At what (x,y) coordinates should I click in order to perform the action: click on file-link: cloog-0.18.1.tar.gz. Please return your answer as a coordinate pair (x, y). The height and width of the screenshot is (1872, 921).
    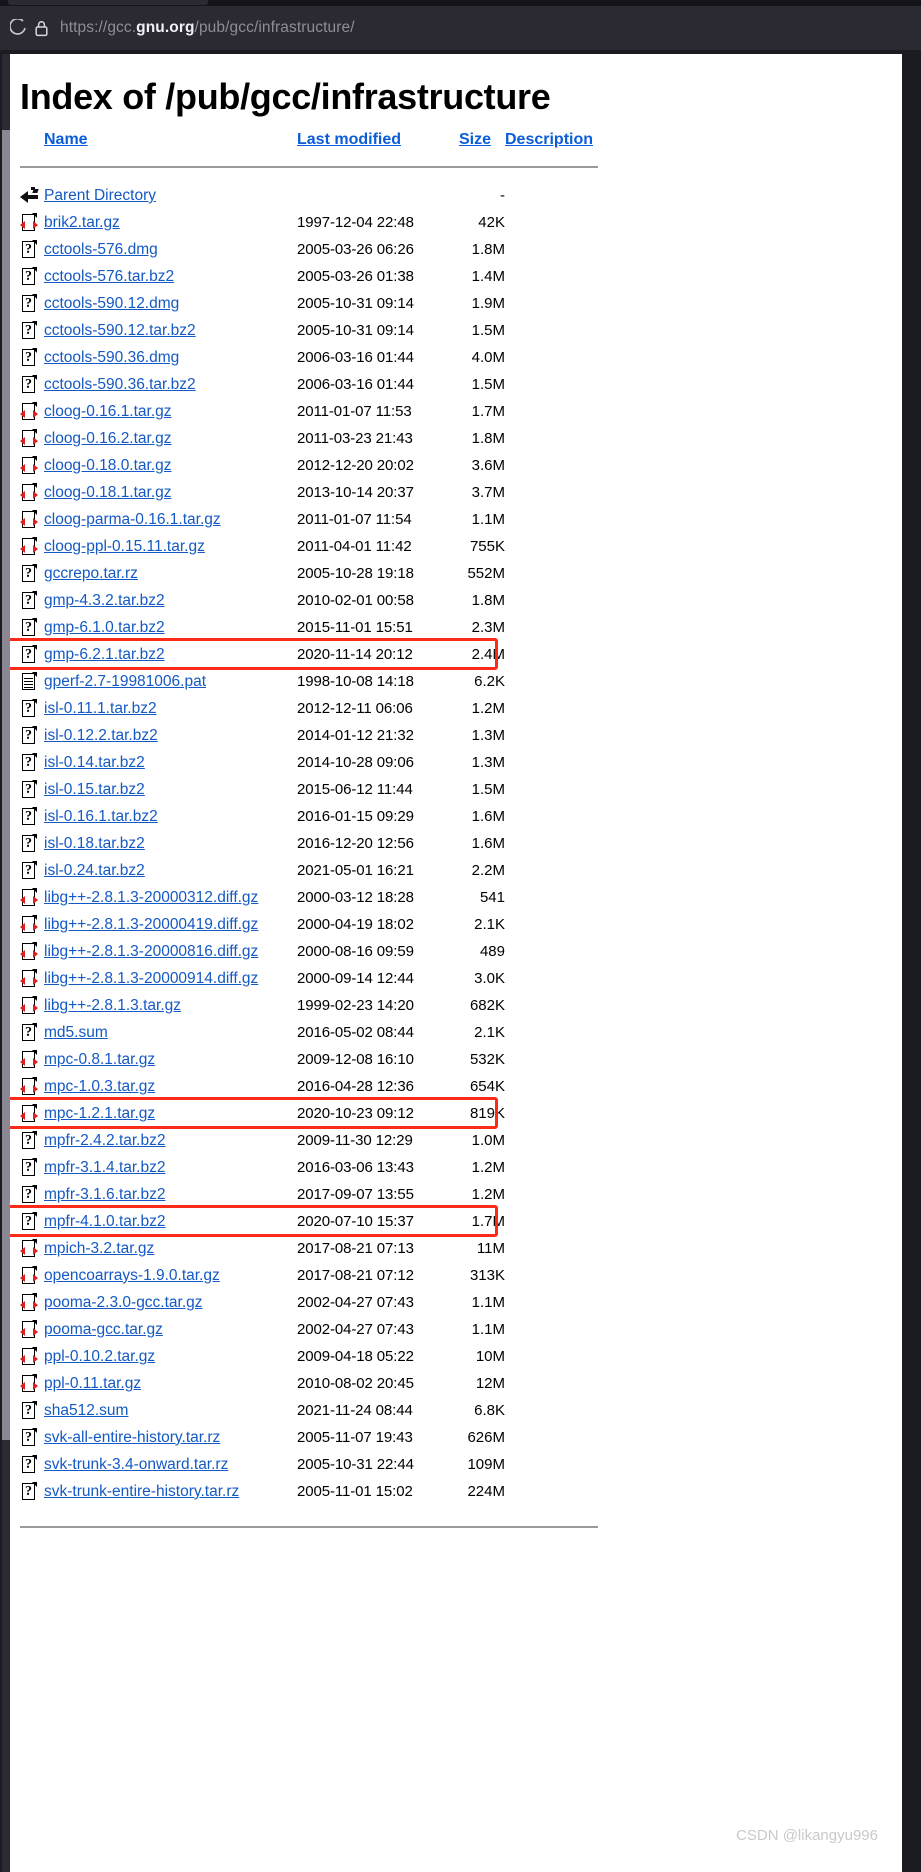
    Looking at the image, I should click on (108, 492).